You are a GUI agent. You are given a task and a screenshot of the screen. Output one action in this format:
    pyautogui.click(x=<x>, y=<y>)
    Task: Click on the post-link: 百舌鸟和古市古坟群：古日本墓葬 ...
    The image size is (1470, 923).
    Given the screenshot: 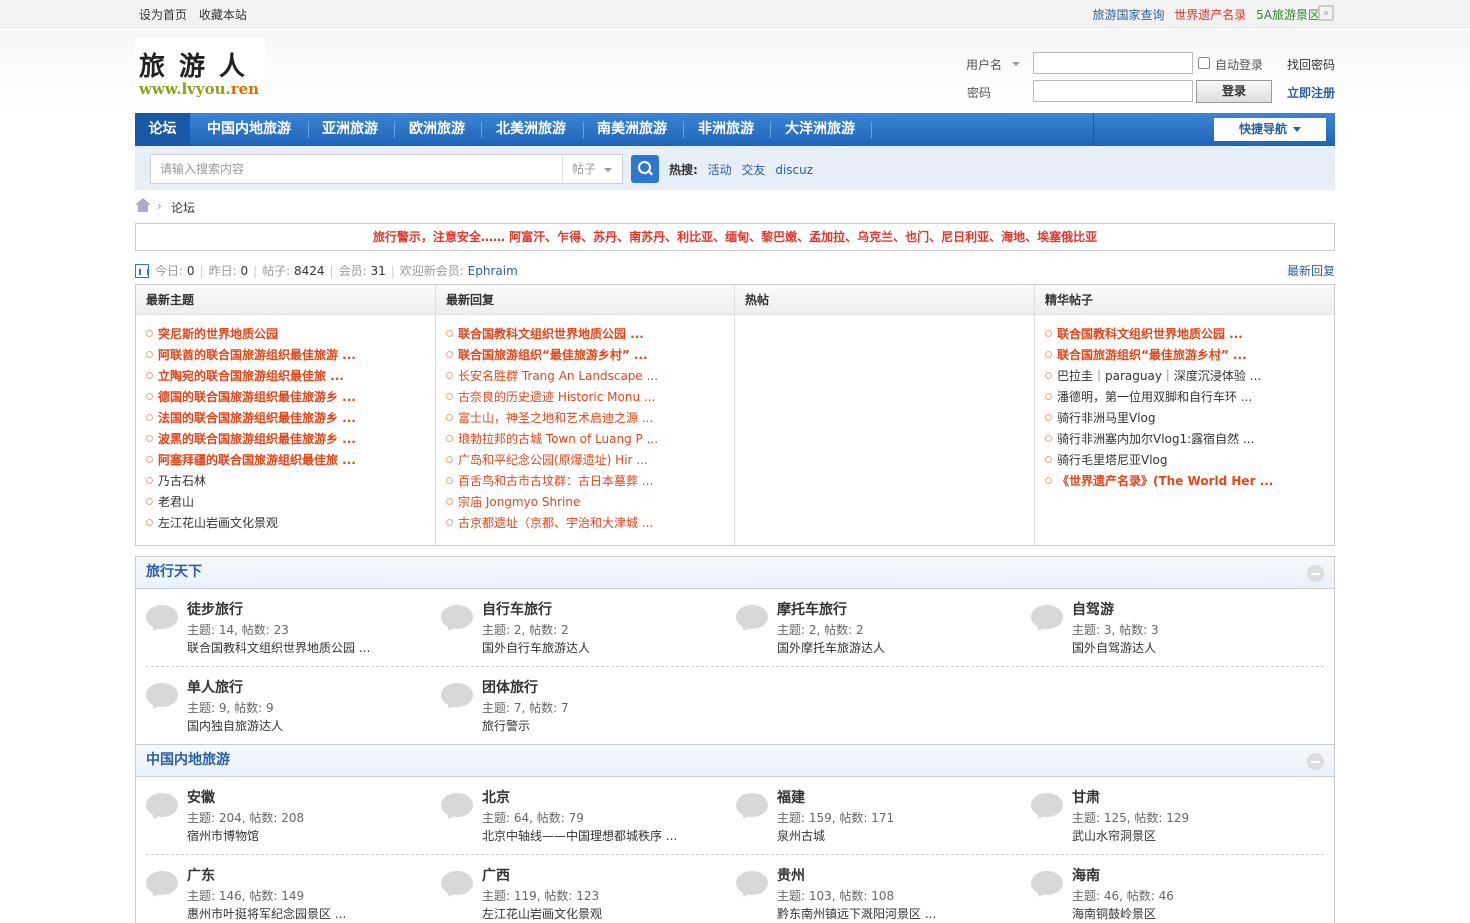 What is the action you would take?
    pyautogui.click(x=585, y=481)
    